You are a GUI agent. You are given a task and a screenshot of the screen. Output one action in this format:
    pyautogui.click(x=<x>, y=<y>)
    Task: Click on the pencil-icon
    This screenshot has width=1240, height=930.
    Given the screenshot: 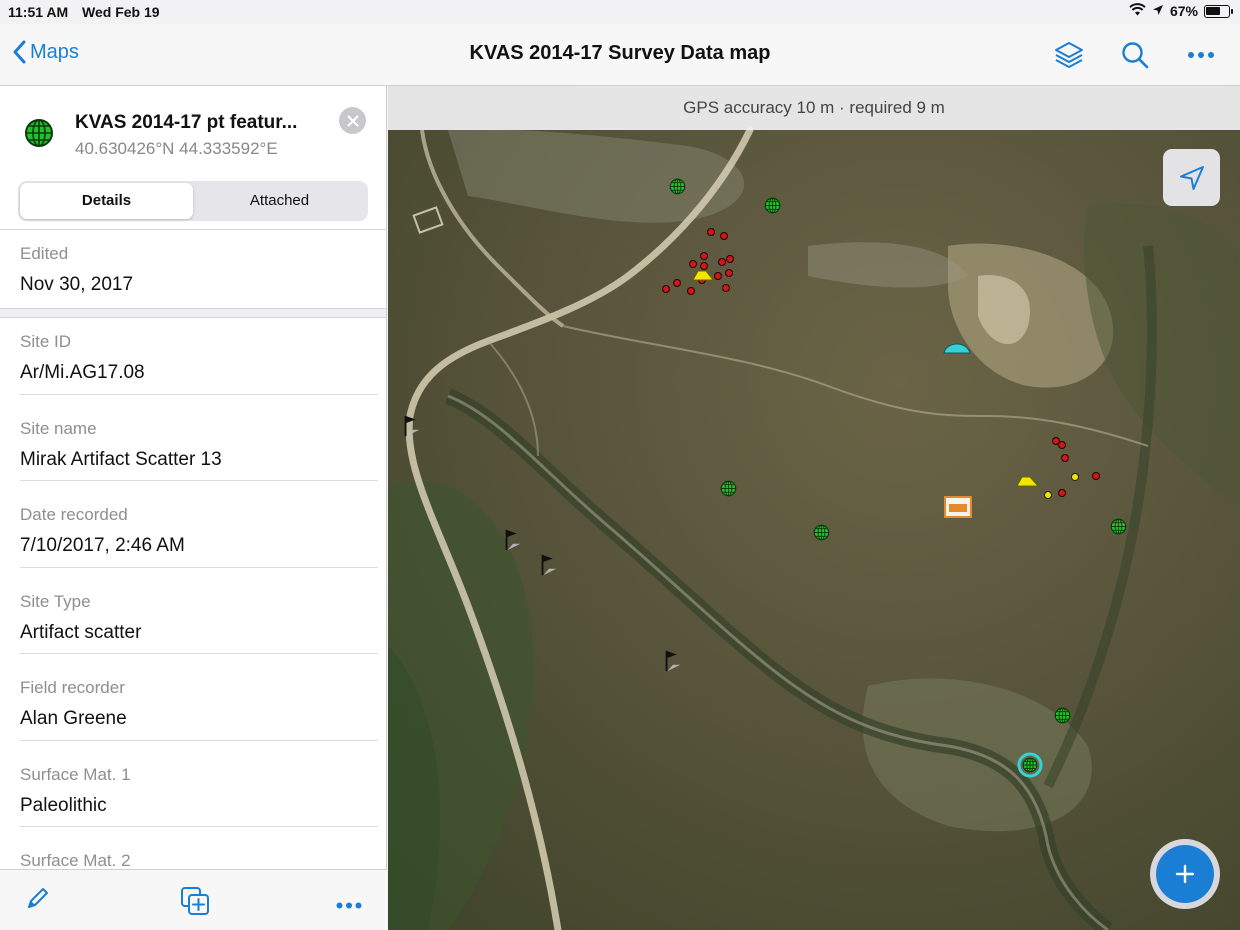 What is the action you would take?
    pyautogui.click(x=38, y=898)
    